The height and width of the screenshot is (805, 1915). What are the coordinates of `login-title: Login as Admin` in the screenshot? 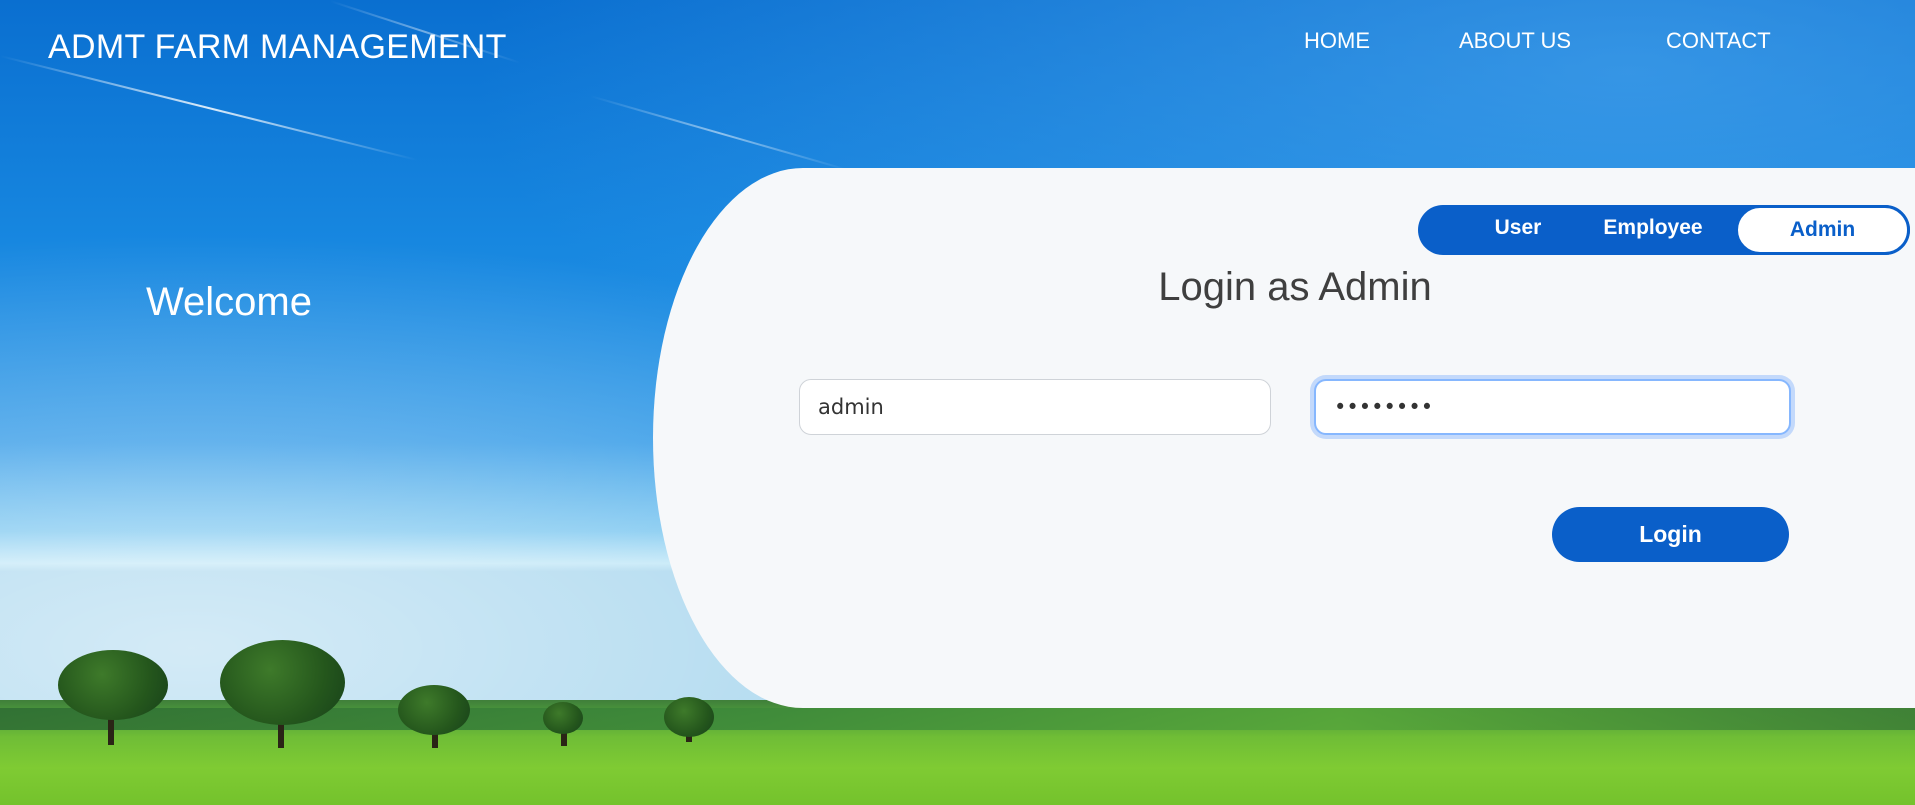 It's located at (1295, 287).